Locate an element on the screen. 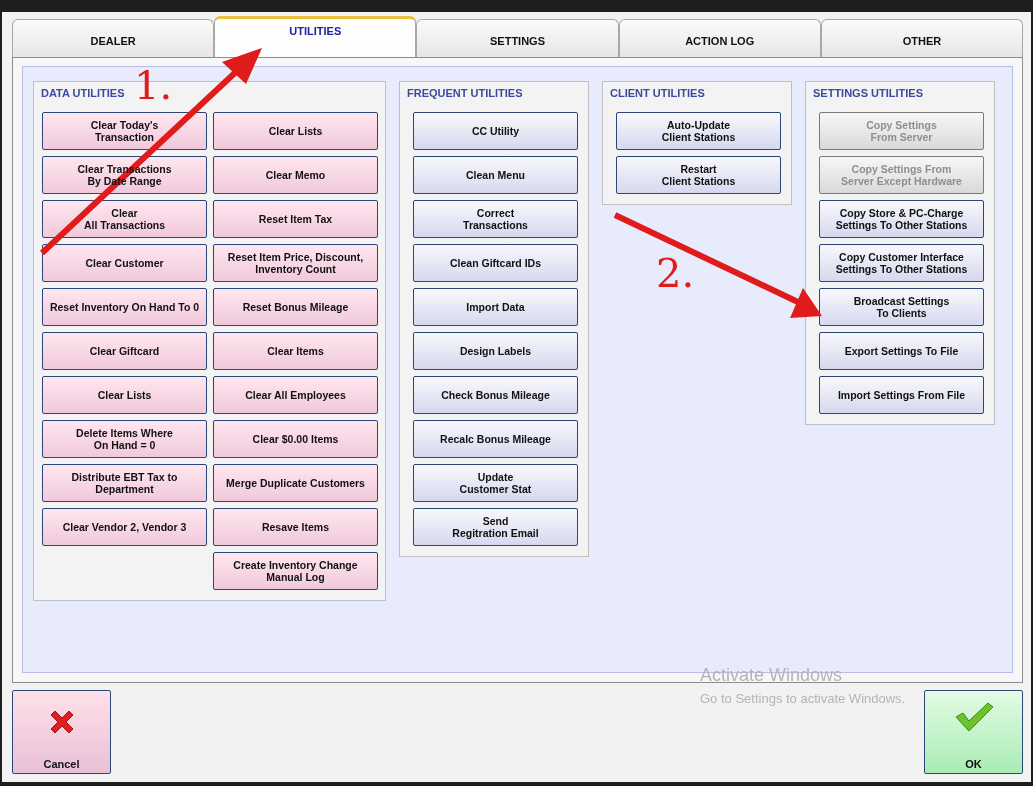  utility-button: Design Labels is located at coordinates (495, 351).